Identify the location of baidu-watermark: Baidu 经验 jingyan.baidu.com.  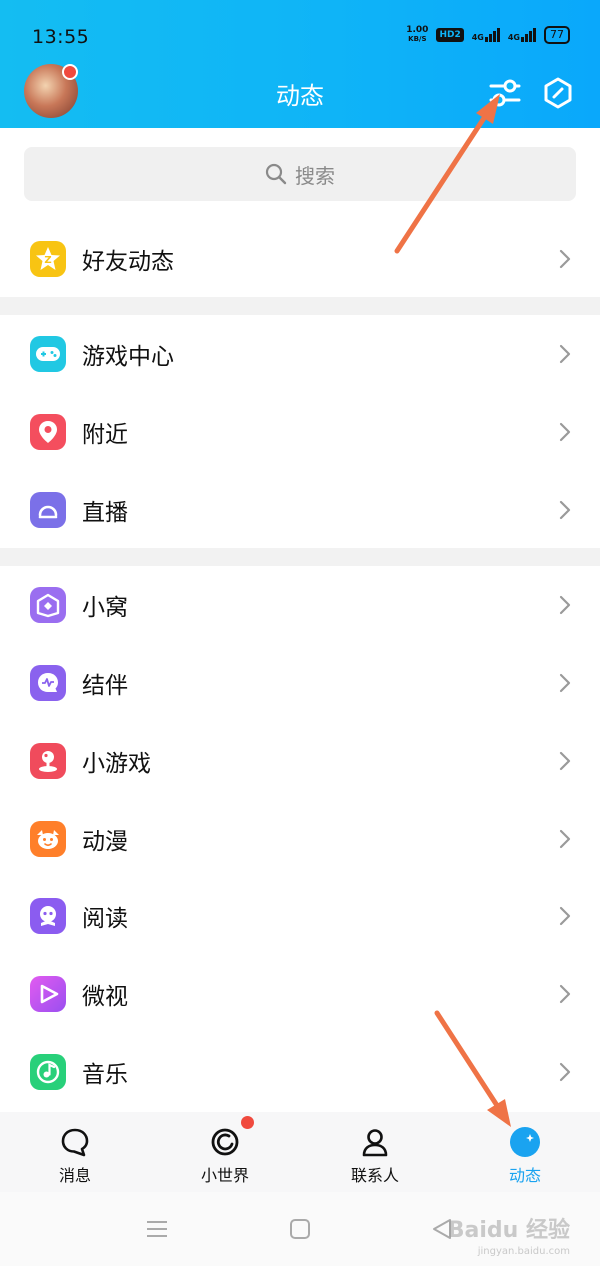
(509, 1234).